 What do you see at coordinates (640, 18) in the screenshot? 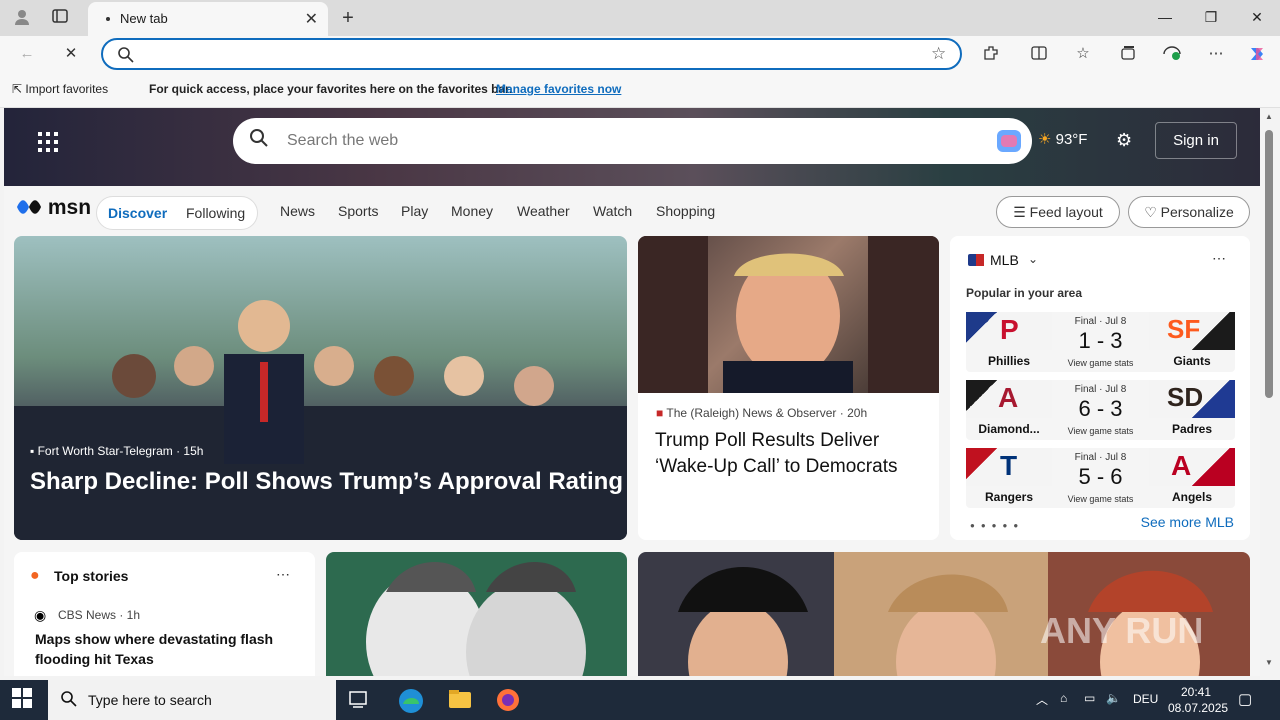
I see `tab-bar: New tab ✕ + — ❐ ✕` at bounding box center [640, 18].